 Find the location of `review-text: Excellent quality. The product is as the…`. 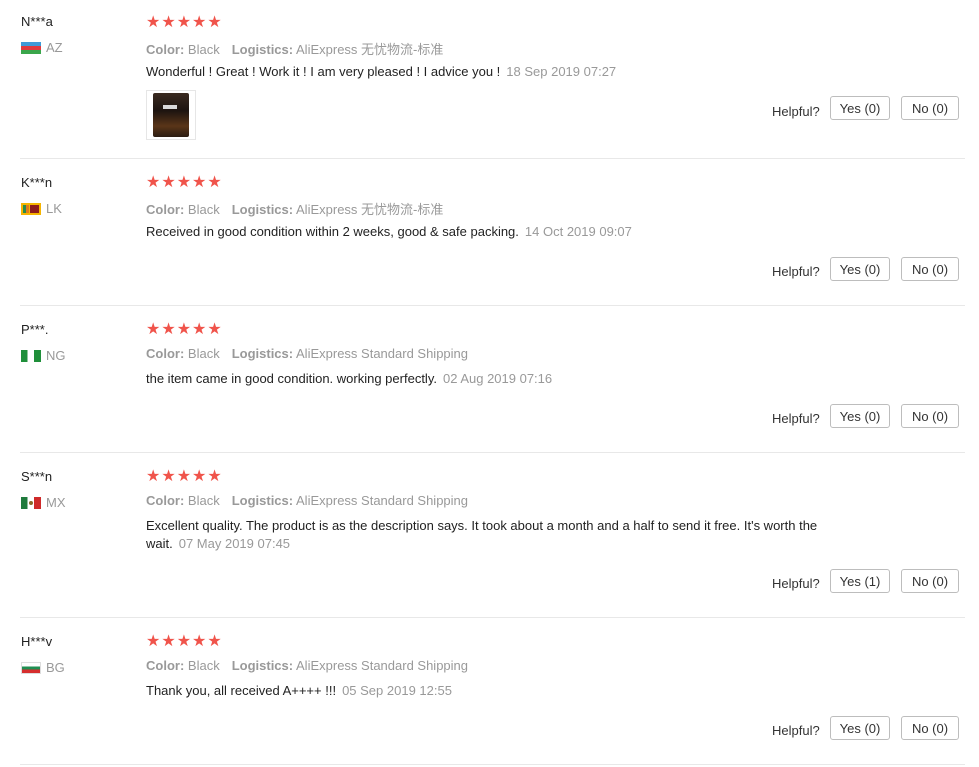

review-text: Excellent quality. The product is as the… is located at coordinates (506, 535).